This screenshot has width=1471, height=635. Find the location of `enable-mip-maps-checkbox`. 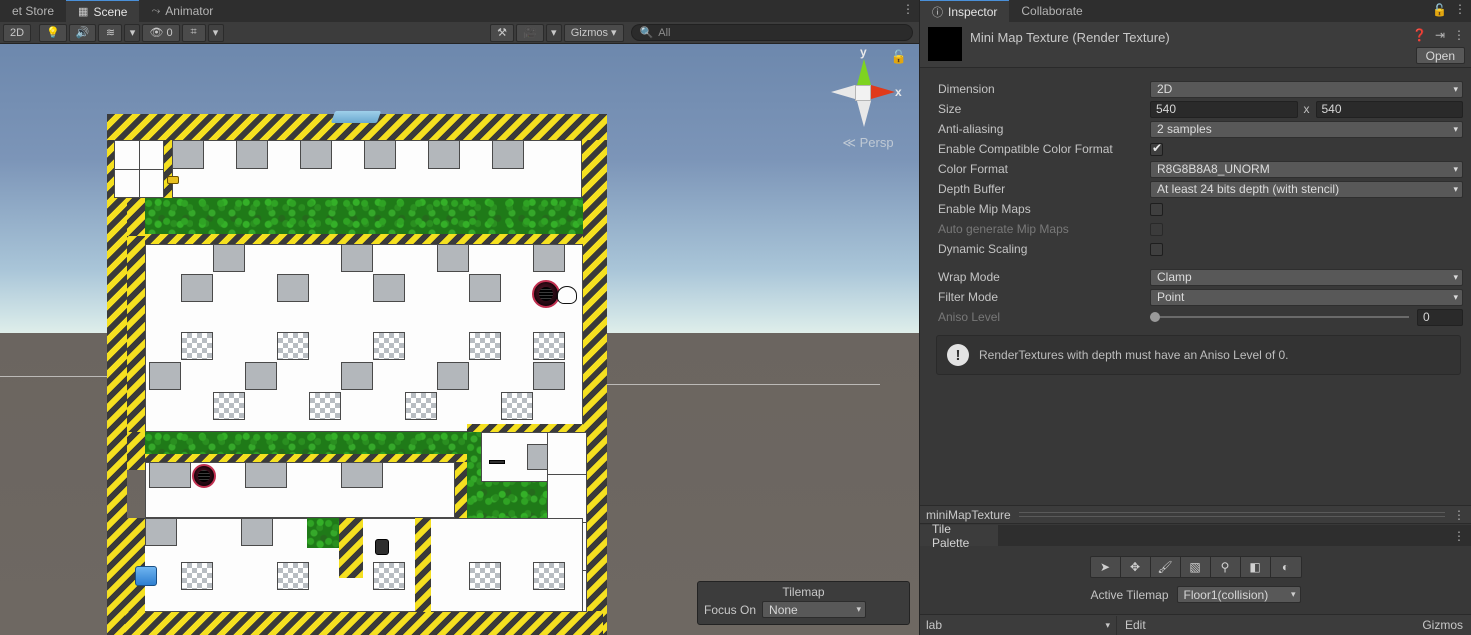

enable-mip-maps-checkbox is located at coordinates (1156, 209).